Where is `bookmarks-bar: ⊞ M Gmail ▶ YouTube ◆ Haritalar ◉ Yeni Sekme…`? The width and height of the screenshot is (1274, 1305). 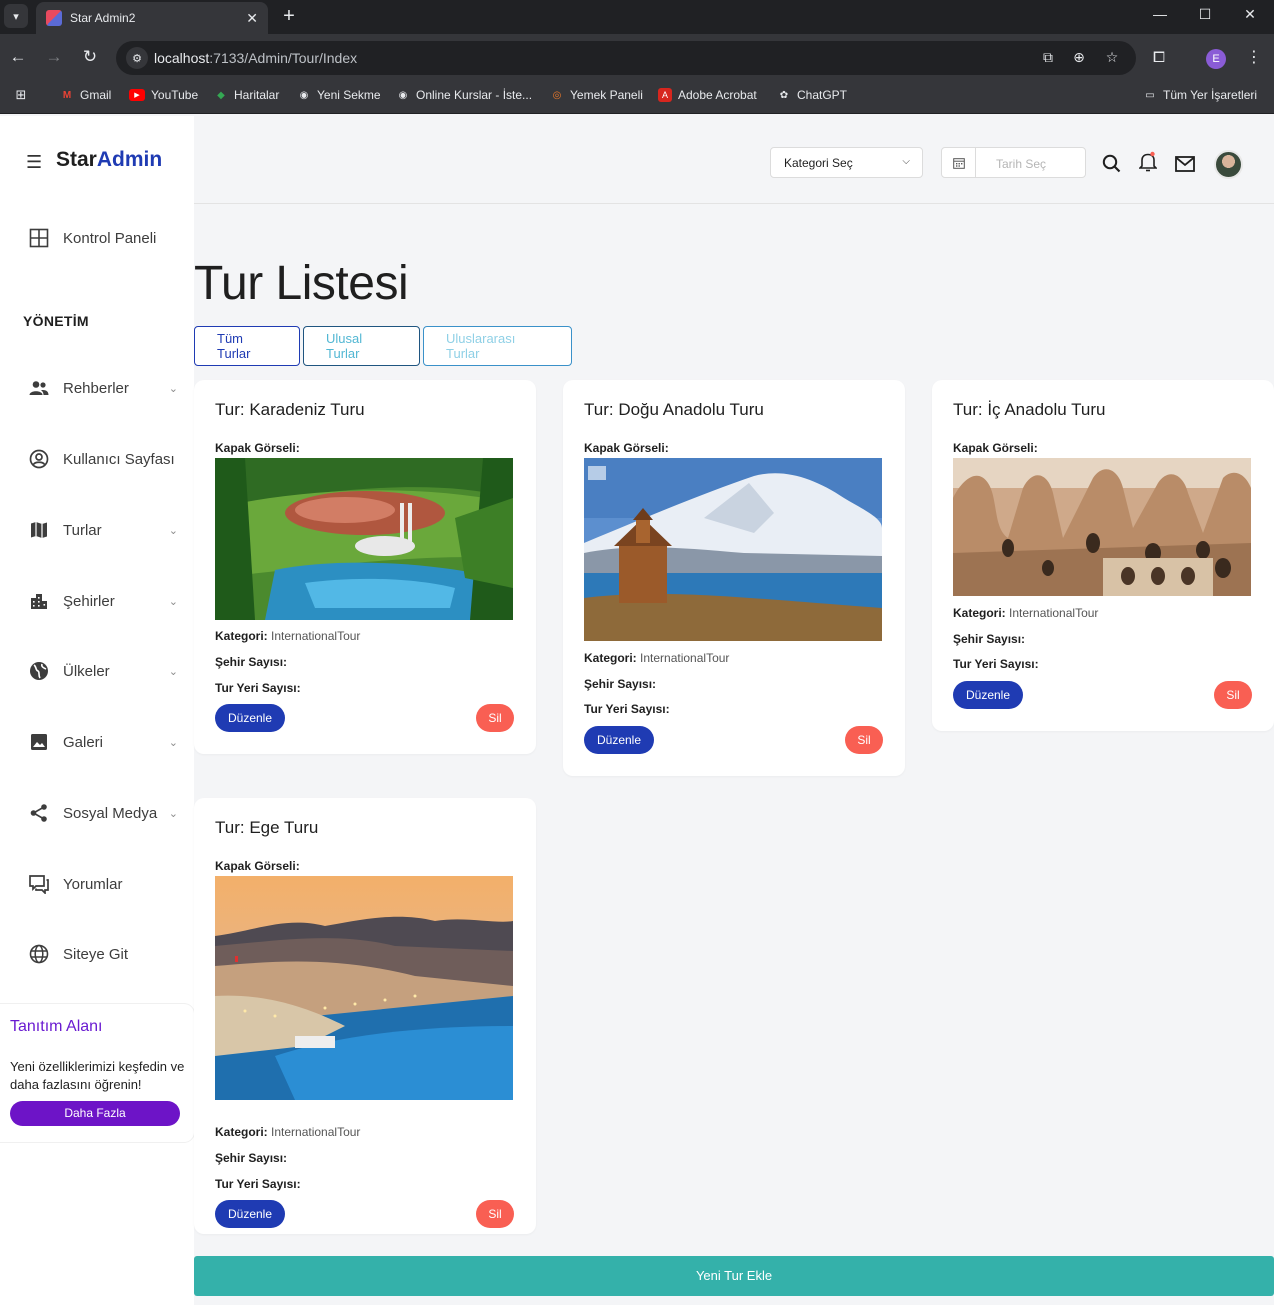 bookmarks-bar: ⊞ M Gmail ▶ YouTube ◆ Haritalar ◉ Yeni Sekme… is located at coordinates (637, 97).